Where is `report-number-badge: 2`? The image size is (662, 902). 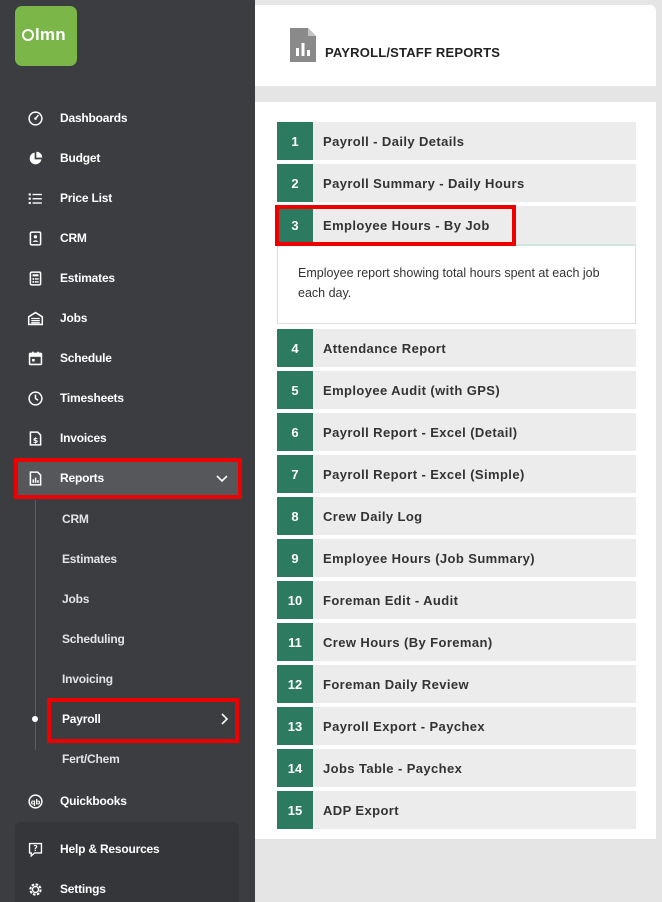
report-number-badge: 2 is located at coordinates (295, 183).